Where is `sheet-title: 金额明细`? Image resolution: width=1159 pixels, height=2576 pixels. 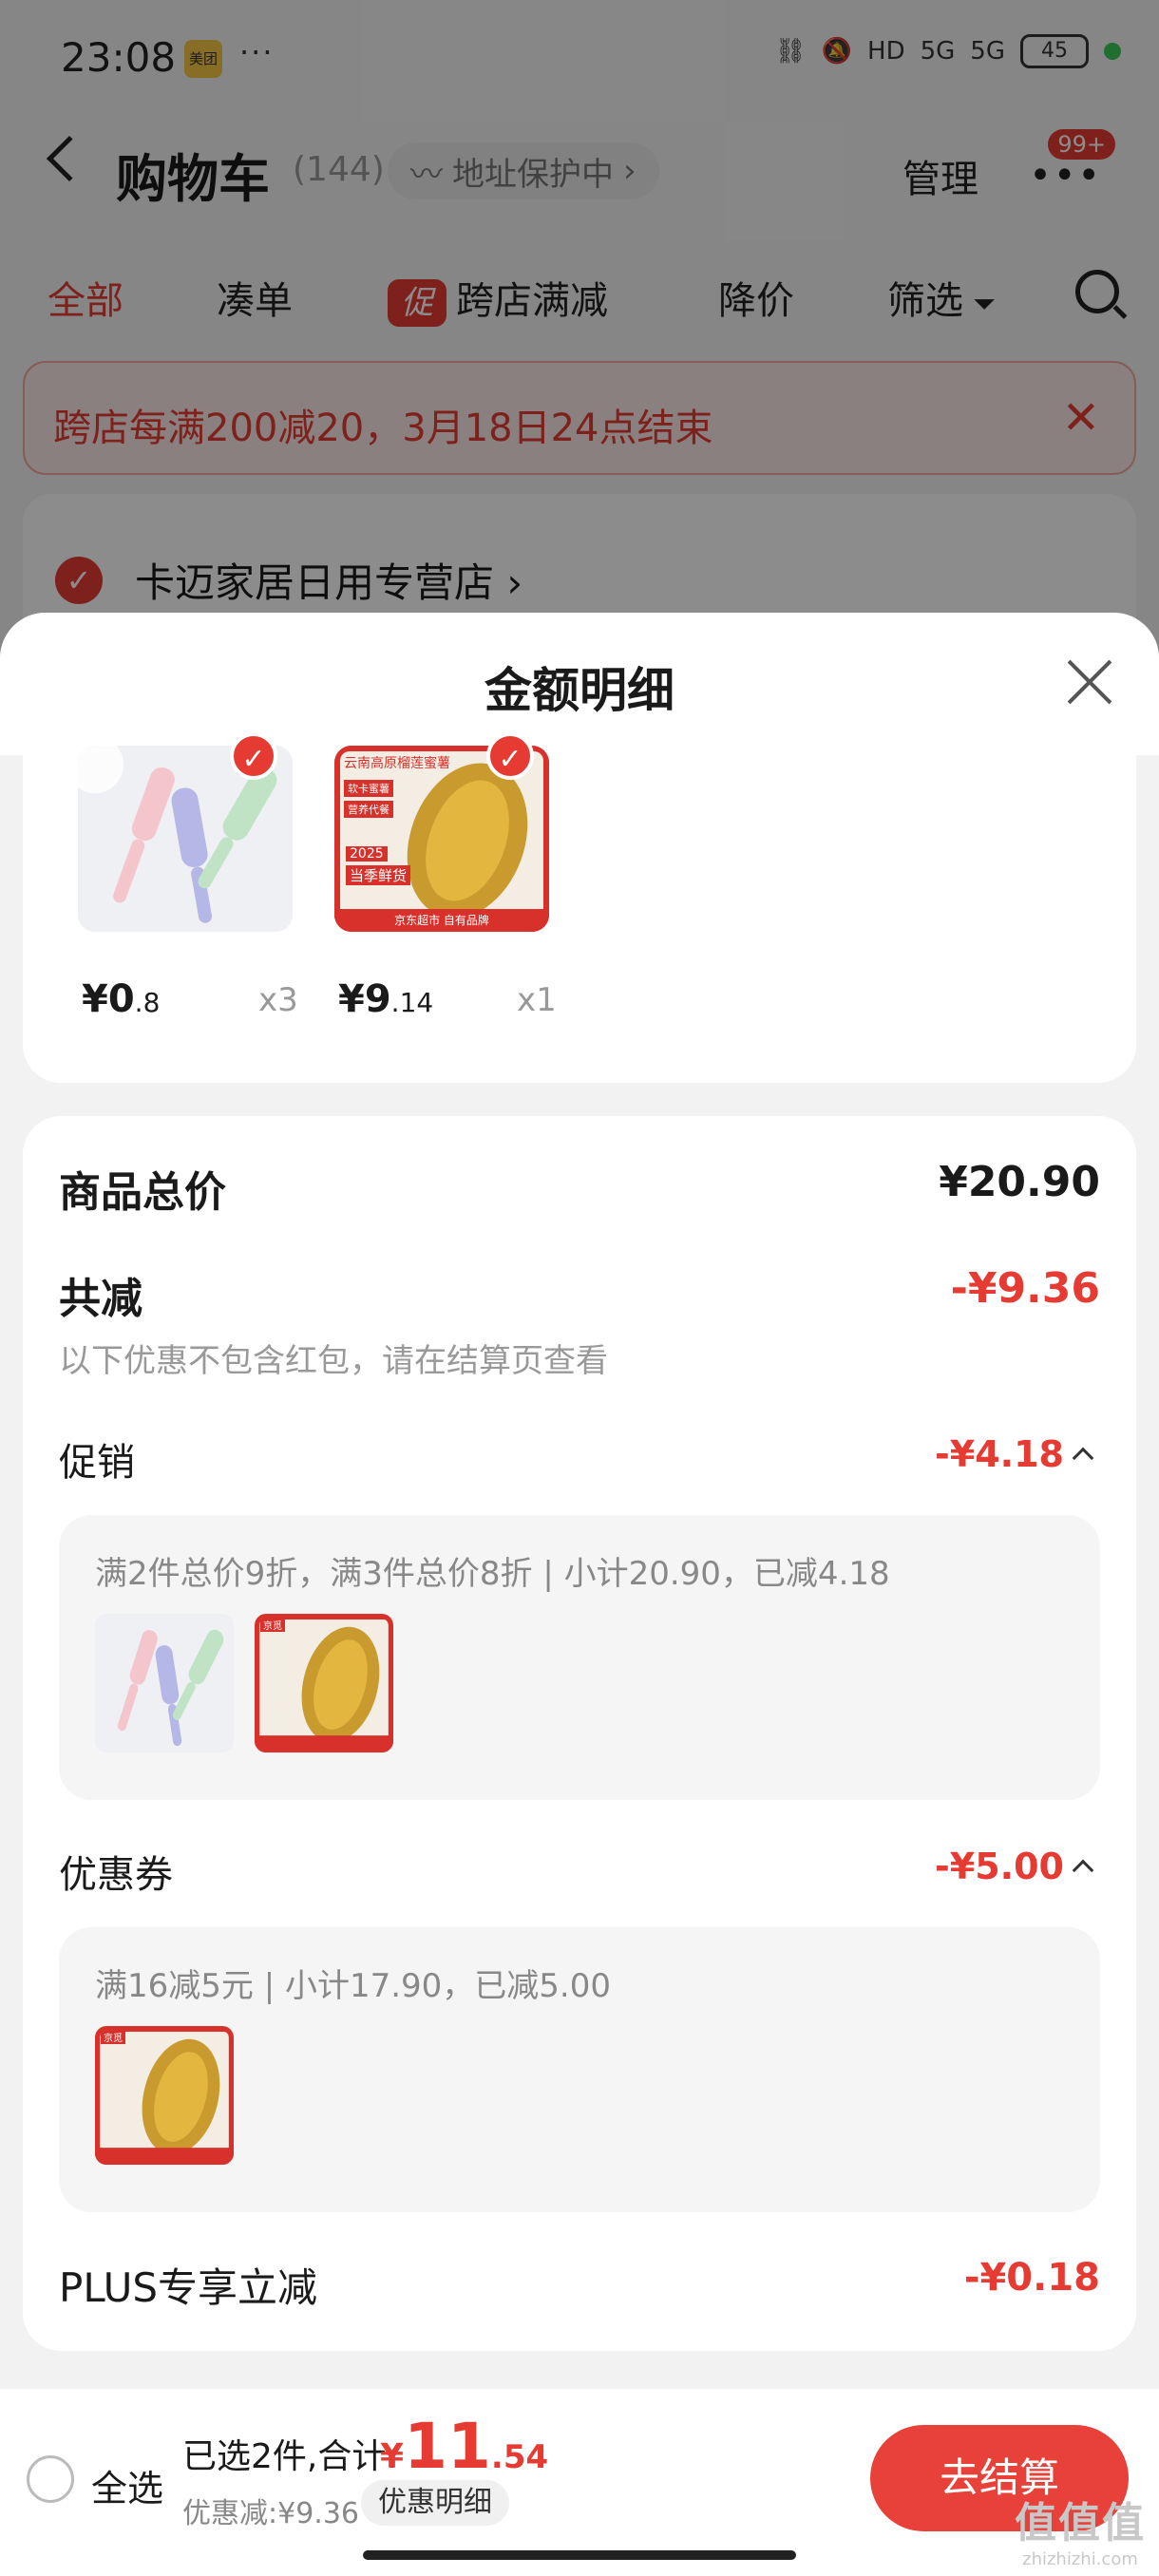 sheet-title: 金额明细 is located at coordinates (579, 690).